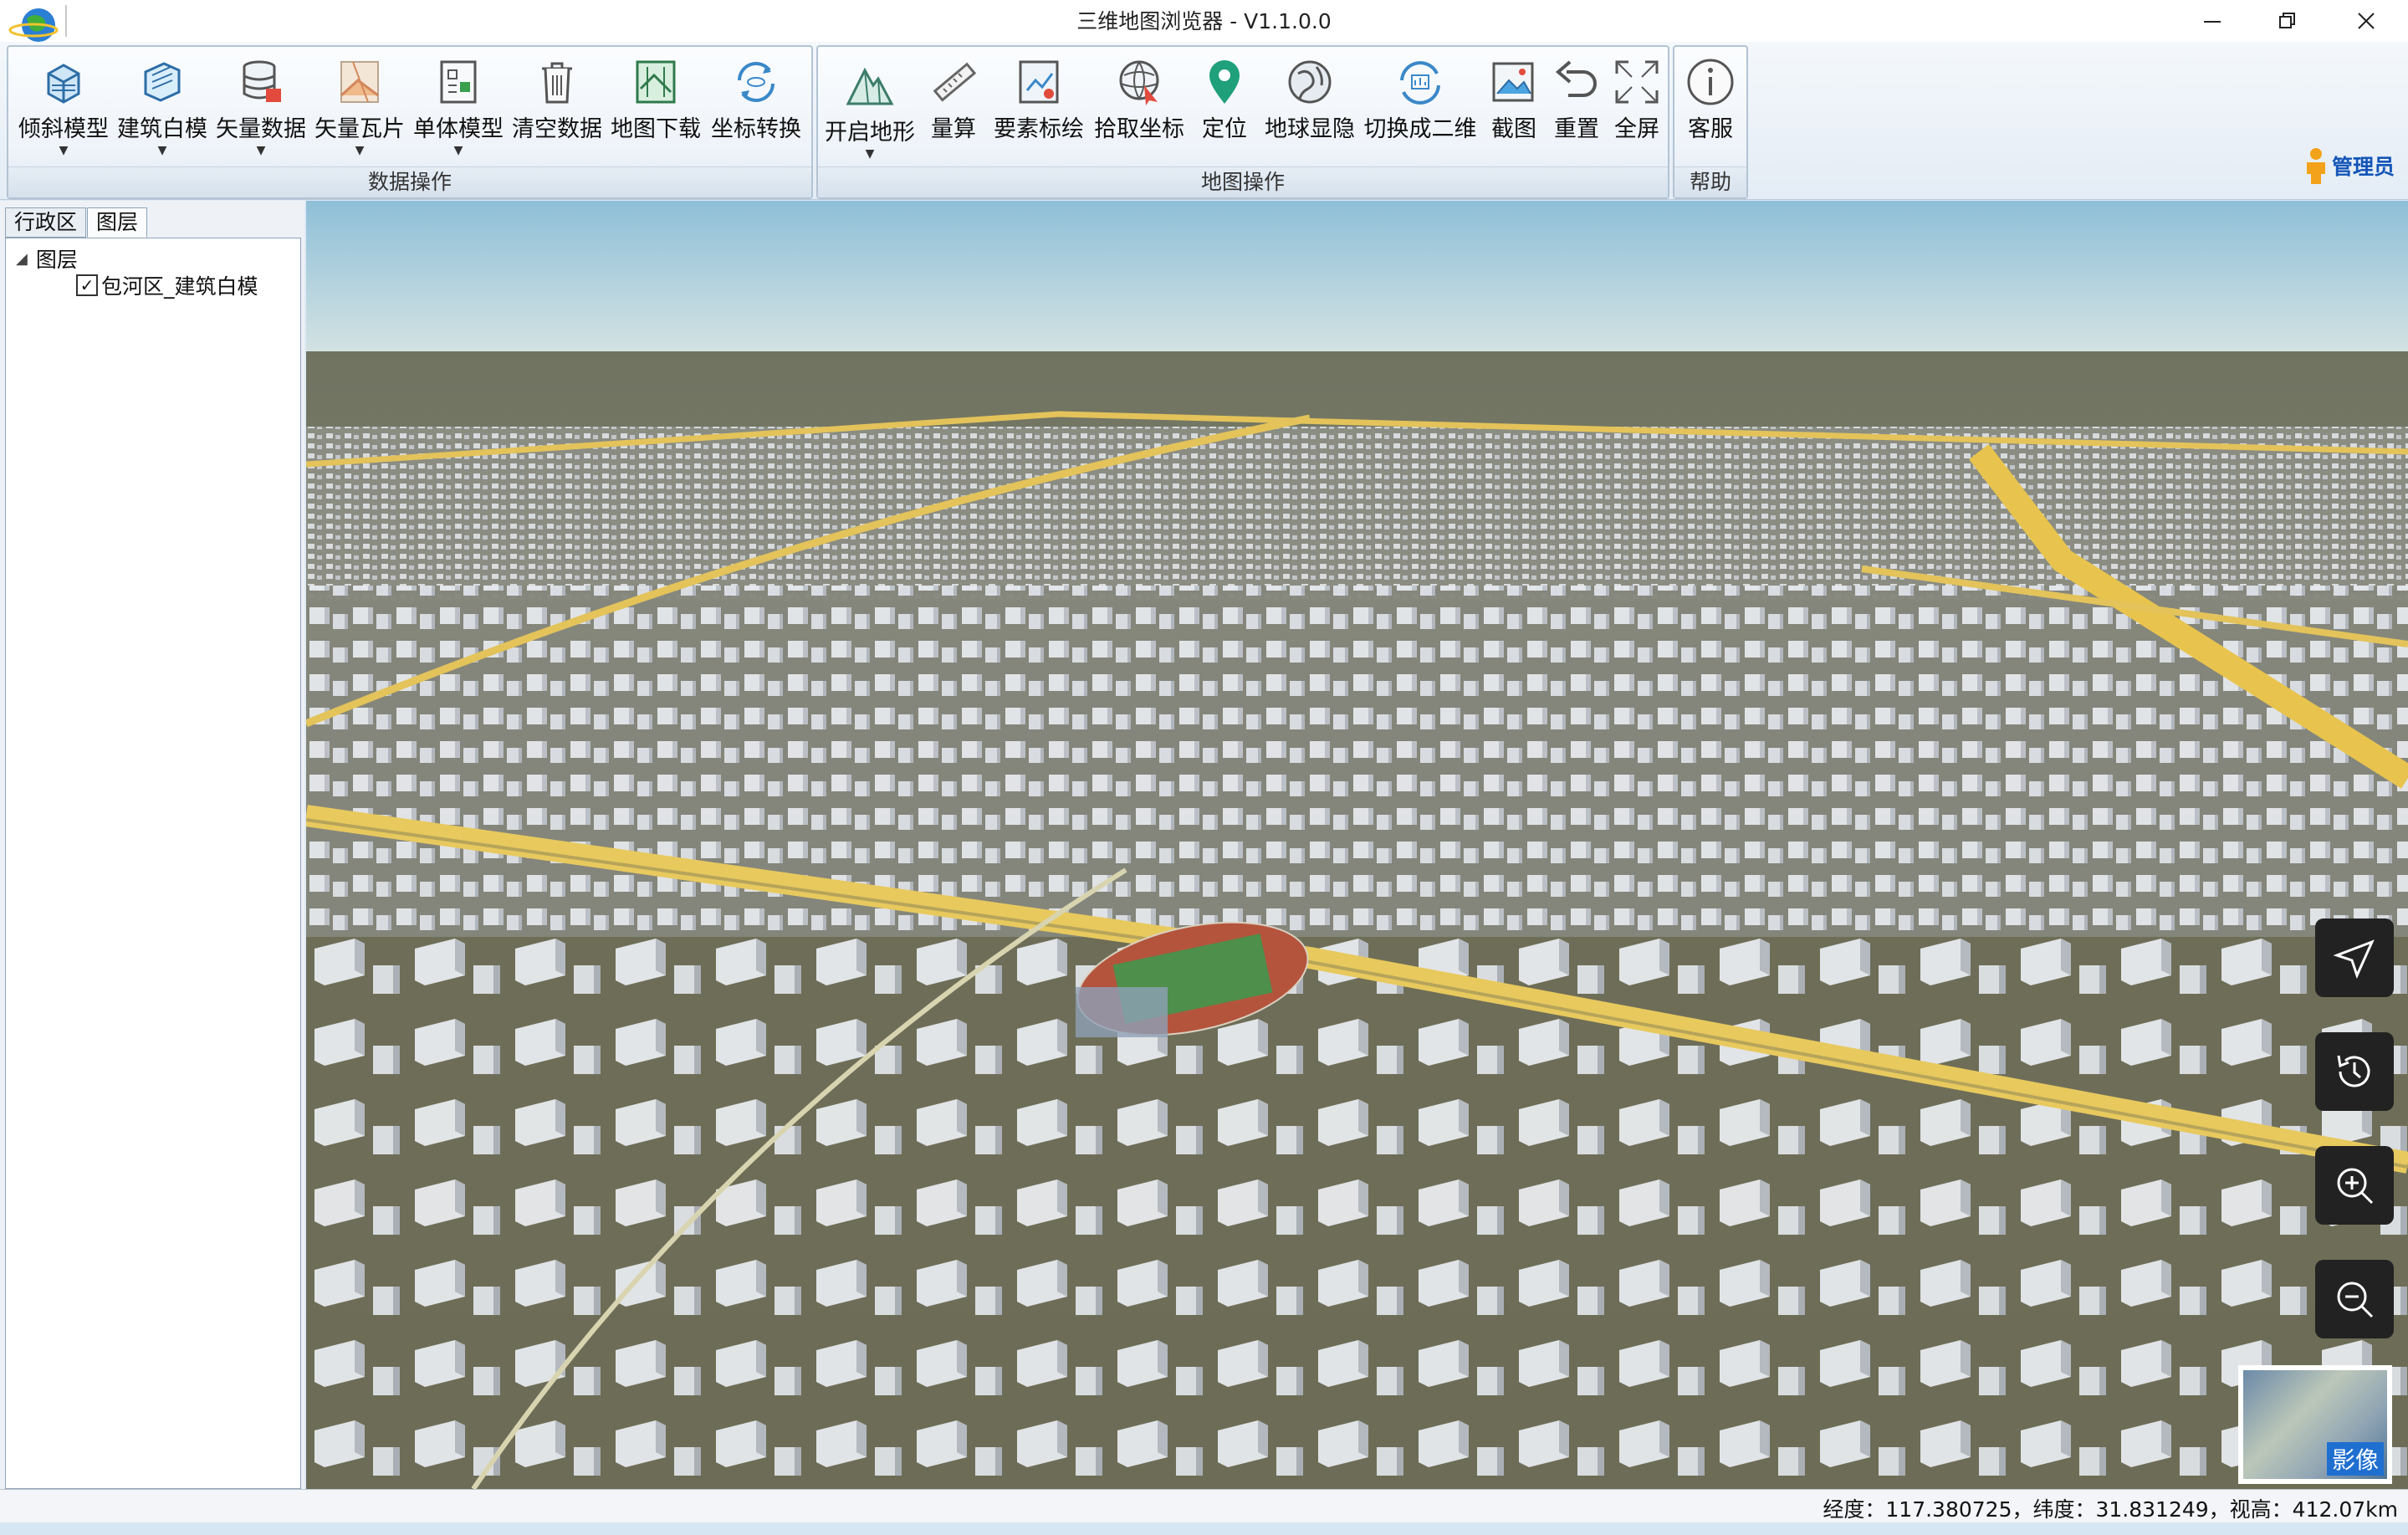 The height and width of the screenshot is (1535, 2408). What do you see at coordinates (557, 129) in the screenshot?
I see `clear-data-label: 清空数据` at bounding box center [557, 129].